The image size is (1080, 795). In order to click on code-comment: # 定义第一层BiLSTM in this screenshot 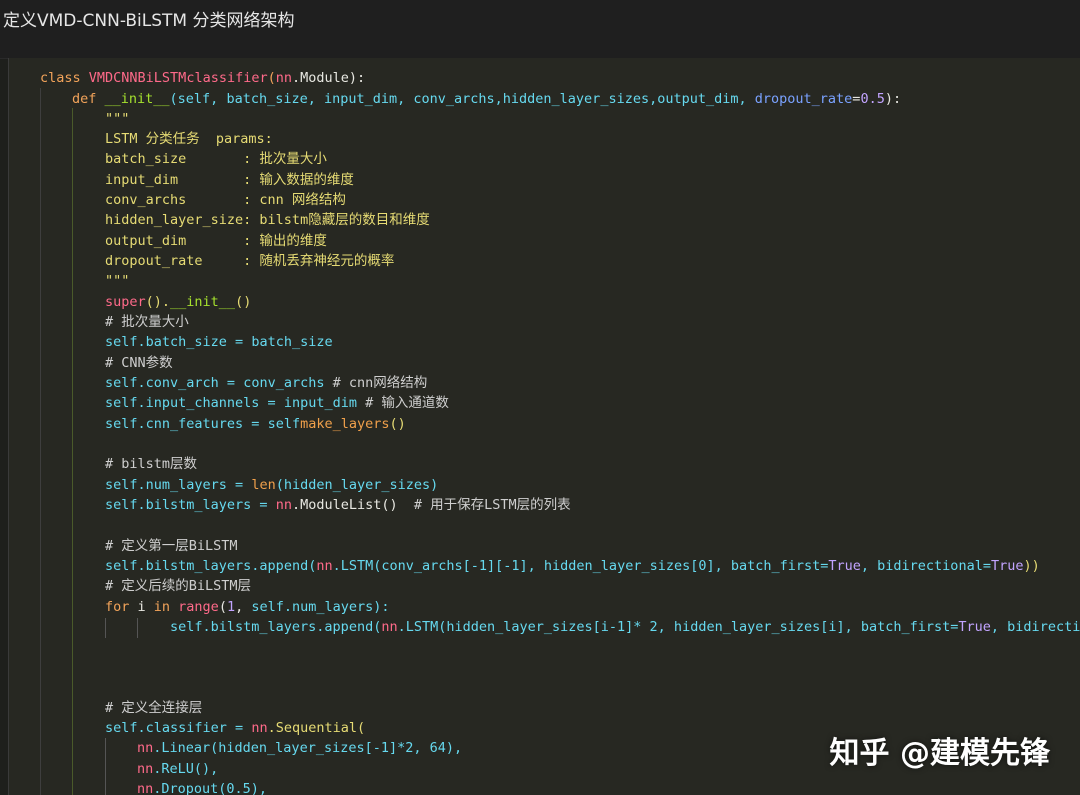, I will do `click(171, 546)`.